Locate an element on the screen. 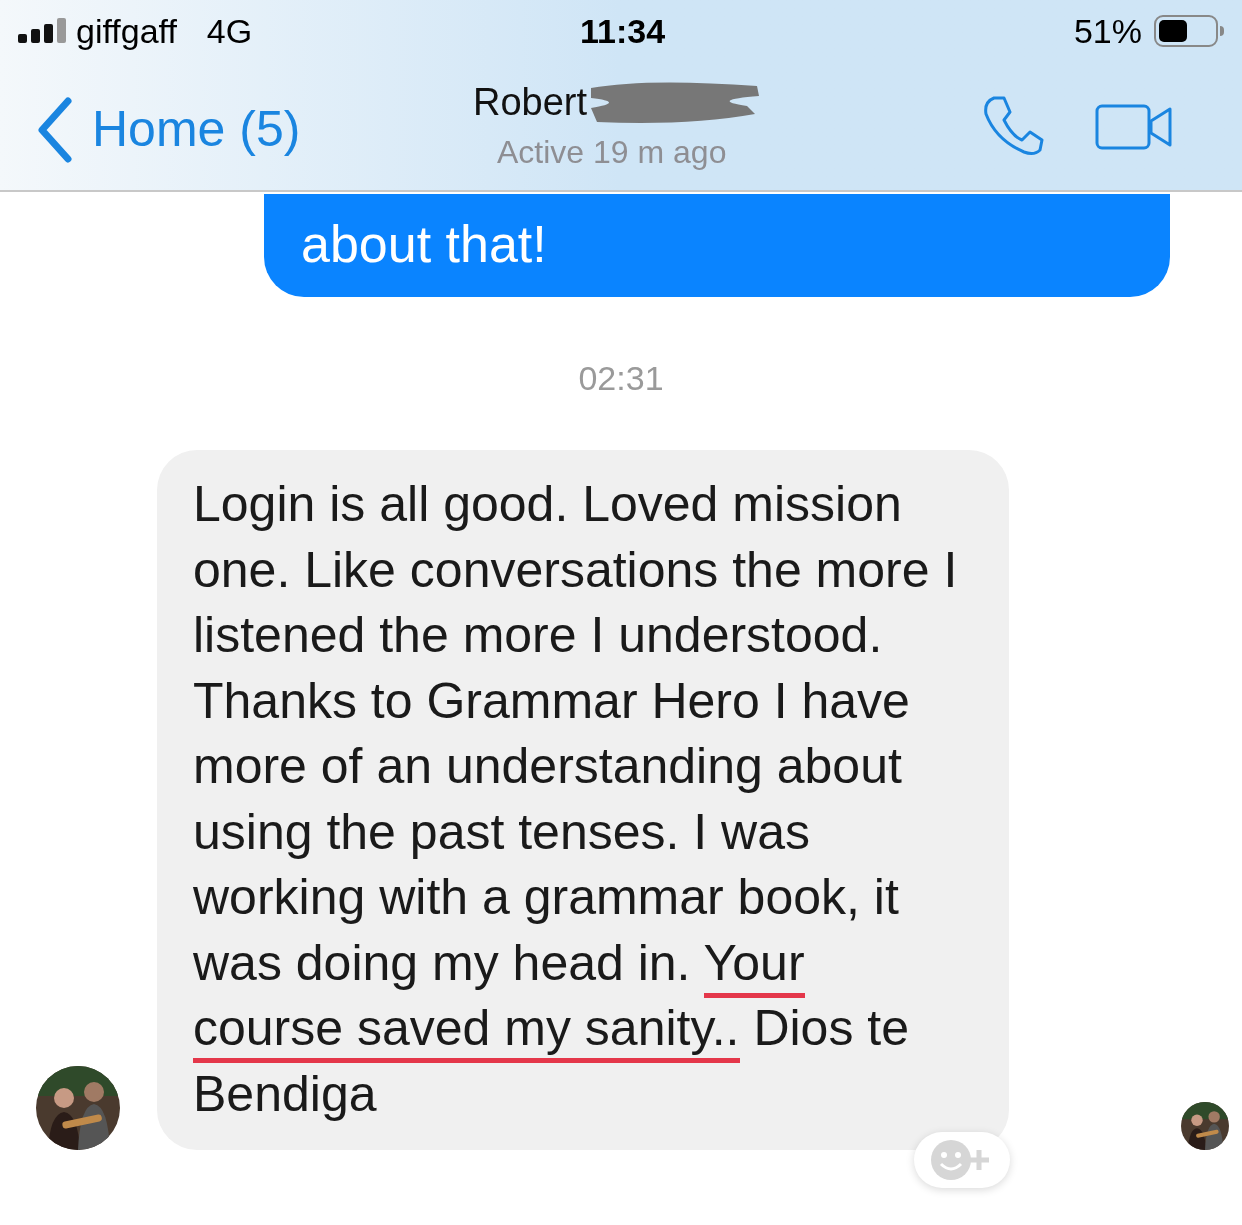 Image resolution: width=1242 pixels, height=1225 pixels. chevron-icon is located at coordinates (54, 129).